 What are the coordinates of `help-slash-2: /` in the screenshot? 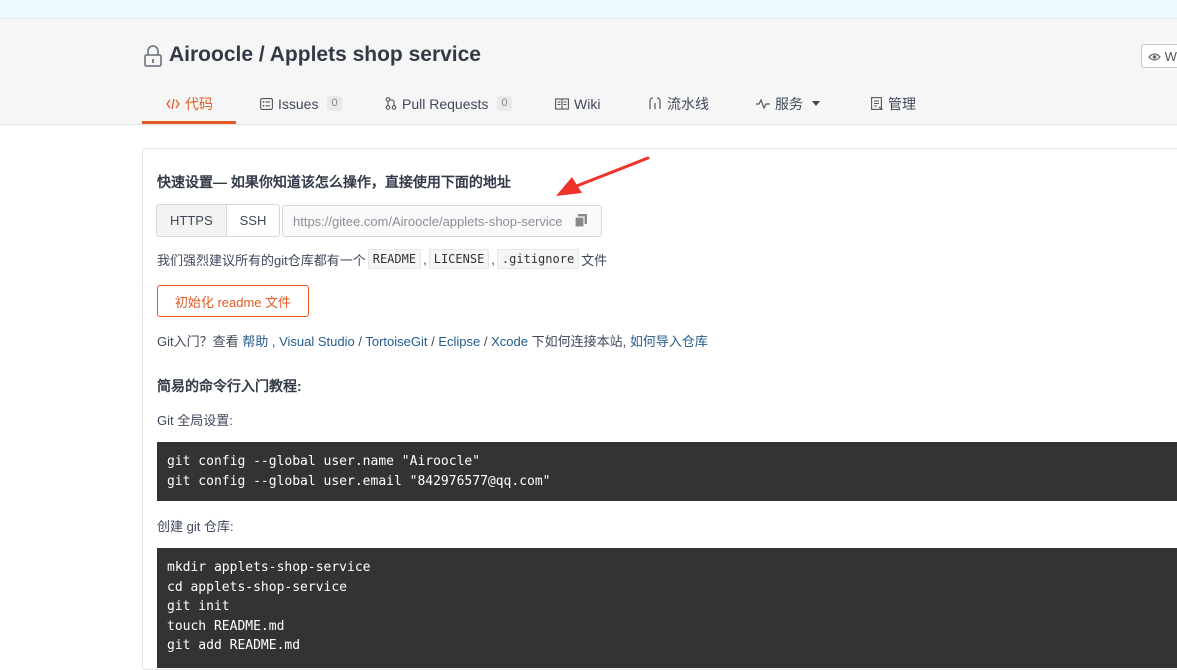 It's located at (433, 341).